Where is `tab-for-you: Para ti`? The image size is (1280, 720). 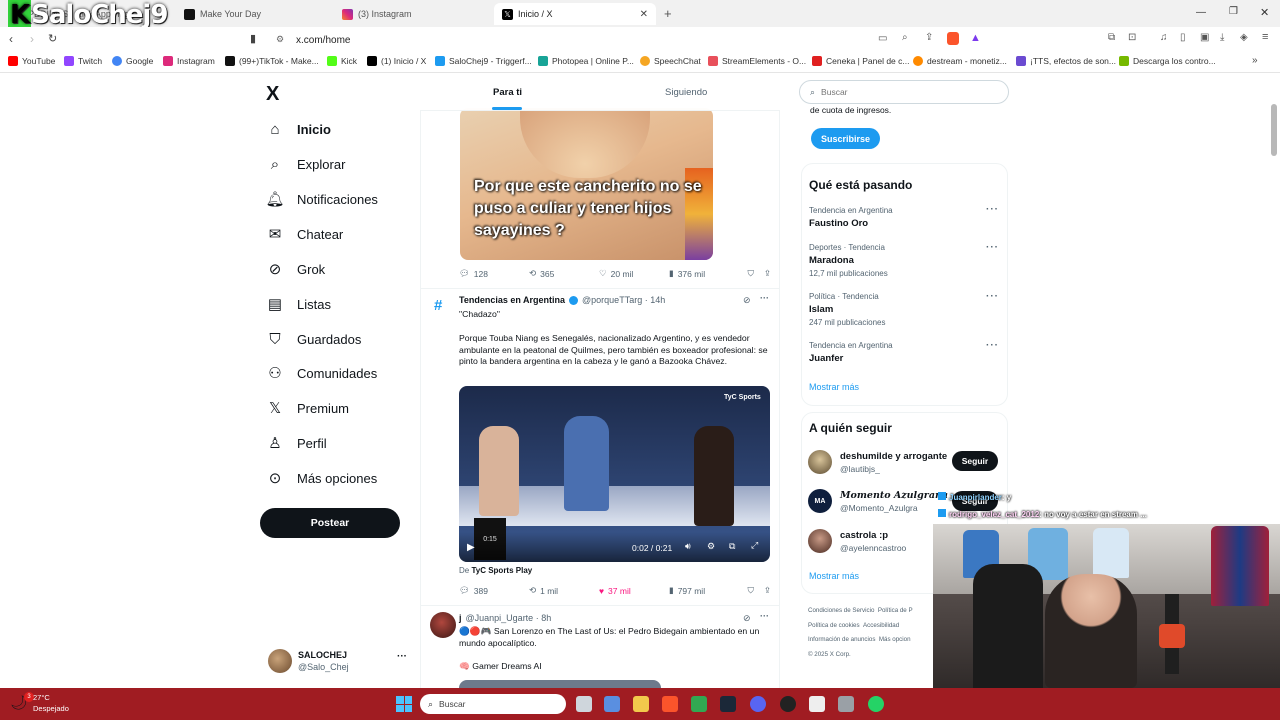 tab-for-you: Para ti is located at coordinates (507, 92).